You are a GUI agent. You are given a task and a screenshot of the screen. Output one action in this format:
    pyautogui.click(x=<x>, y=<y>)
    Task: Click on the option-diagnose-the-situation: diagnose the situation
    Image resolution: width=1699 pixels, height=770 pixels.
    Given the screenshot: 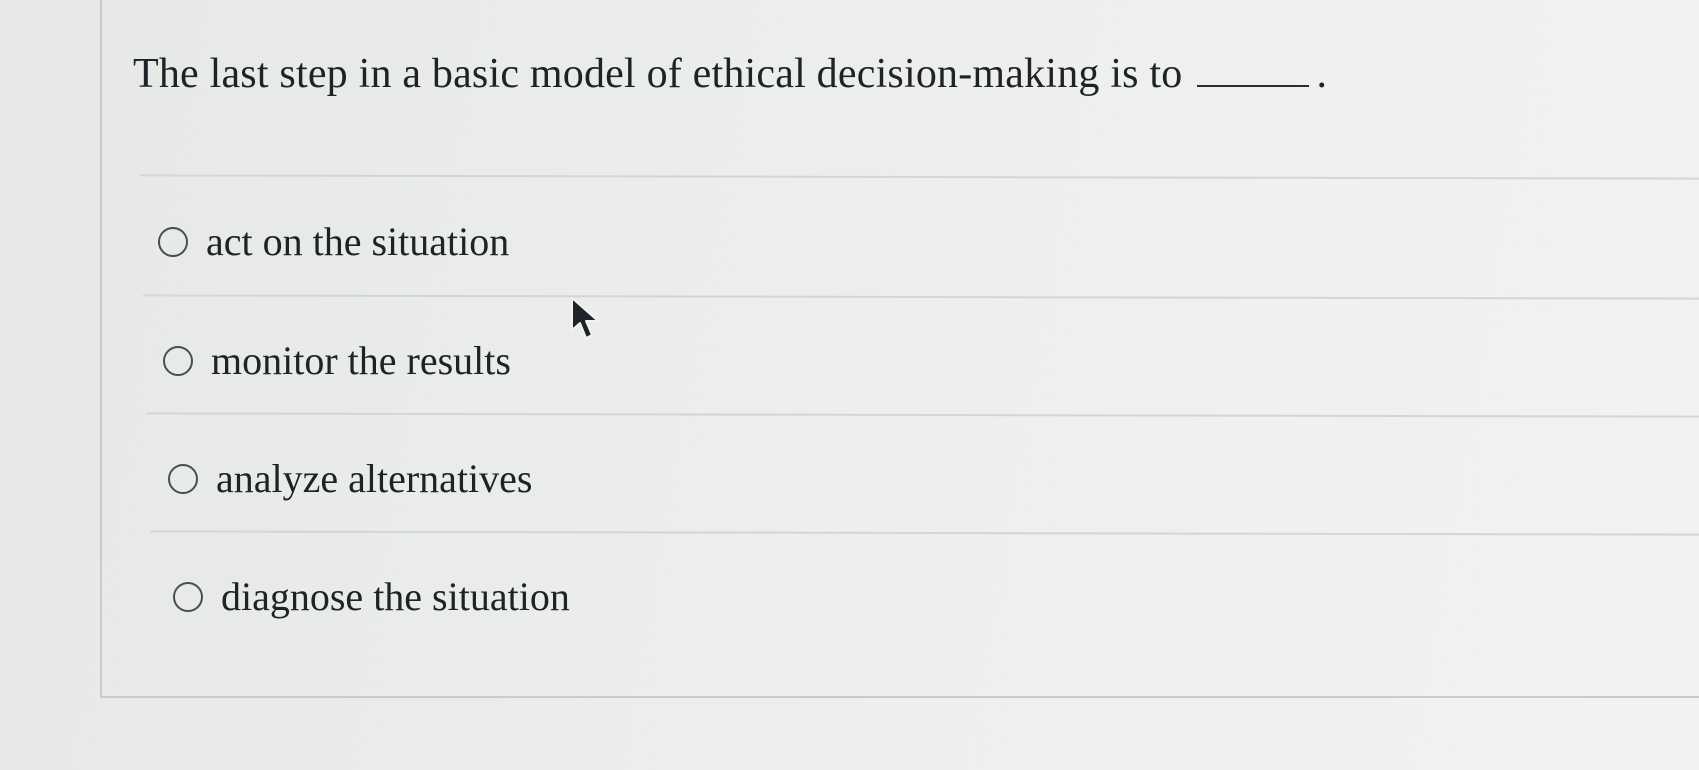 What is the action you would take?
    pyautogui.click(x=371, y=596)
    